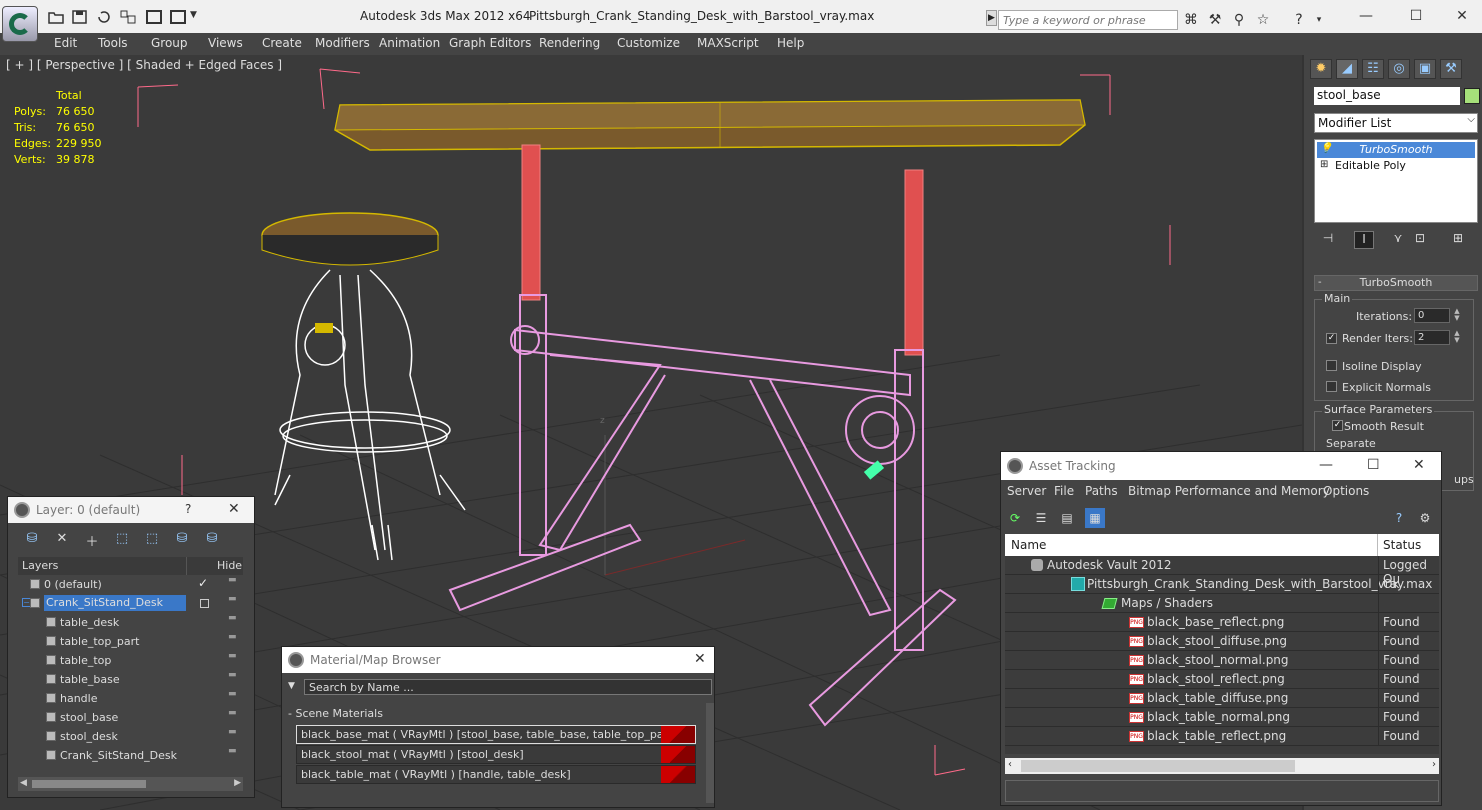 This screenshot has width=1482, height=810. I want to click on material-vertical-scrollbar, so click(710, 753).